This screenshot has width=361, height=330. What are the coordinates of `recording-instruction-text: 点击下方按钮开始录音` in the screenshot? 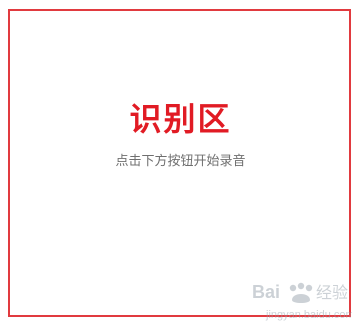 It's located at (180, 161).